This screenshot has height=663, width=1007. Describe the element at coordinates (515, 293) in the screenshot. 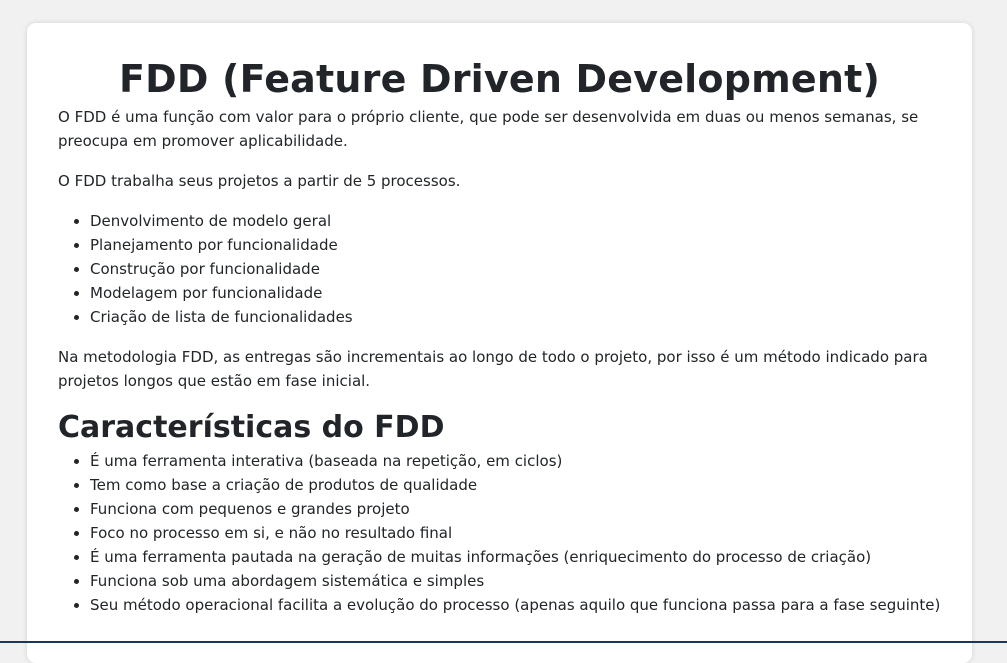

I see `list-item: Modelagem por funcionalidade` at that location.